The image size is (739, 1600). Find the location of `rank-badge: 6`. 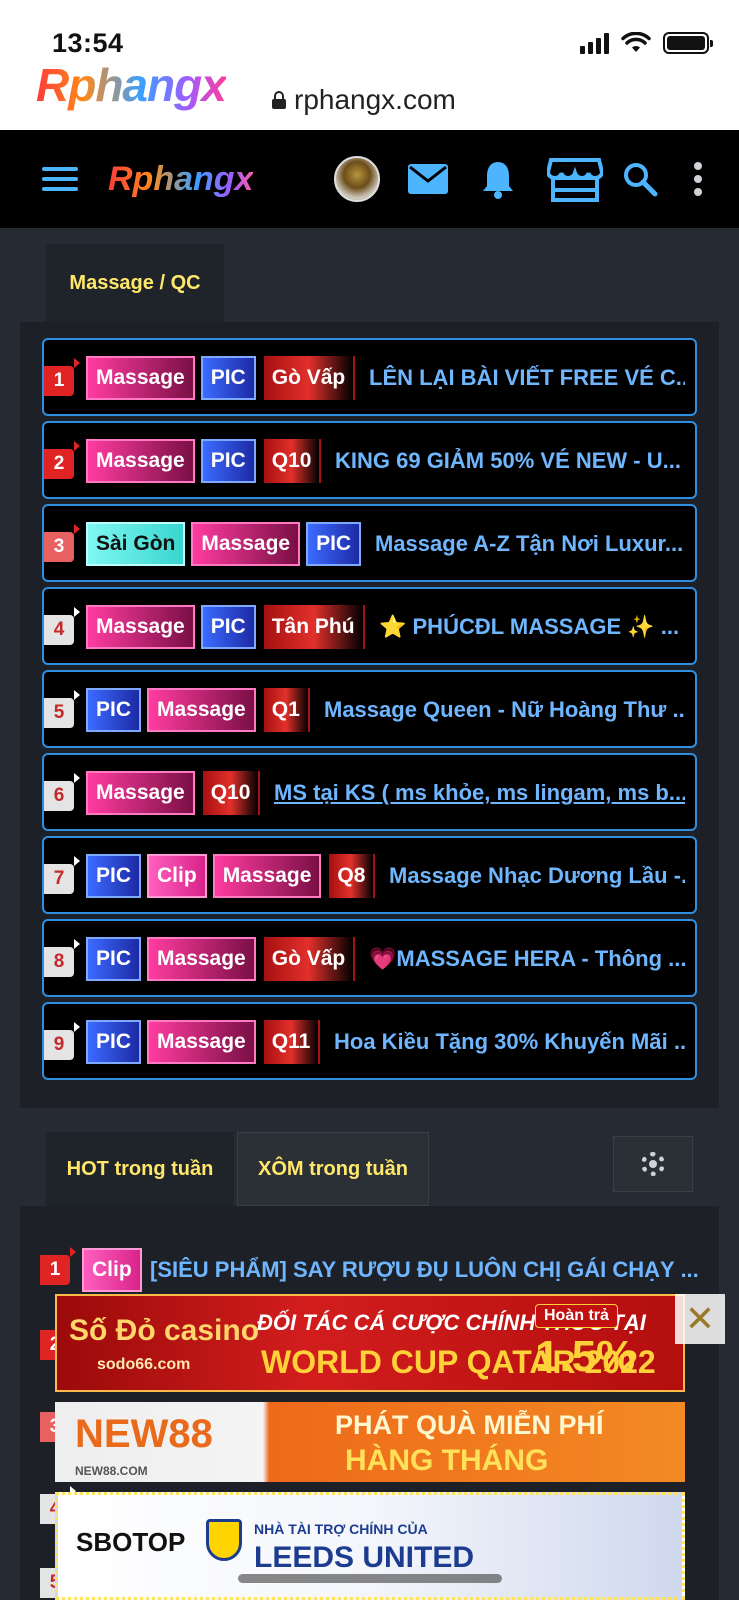

rank-badge: 6 is located at coordinates (62, 792).